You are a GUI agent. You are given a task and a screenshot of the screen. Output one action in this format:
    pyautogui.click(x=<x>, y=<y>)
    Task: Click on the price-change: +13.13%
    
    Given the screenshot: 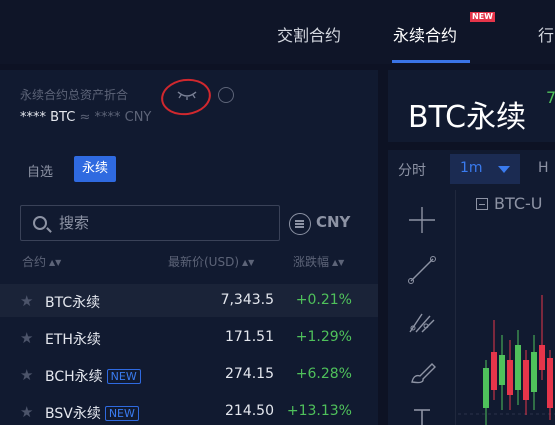 What is the action you would take?
    pyautogui.click(x=319, y=411)
    